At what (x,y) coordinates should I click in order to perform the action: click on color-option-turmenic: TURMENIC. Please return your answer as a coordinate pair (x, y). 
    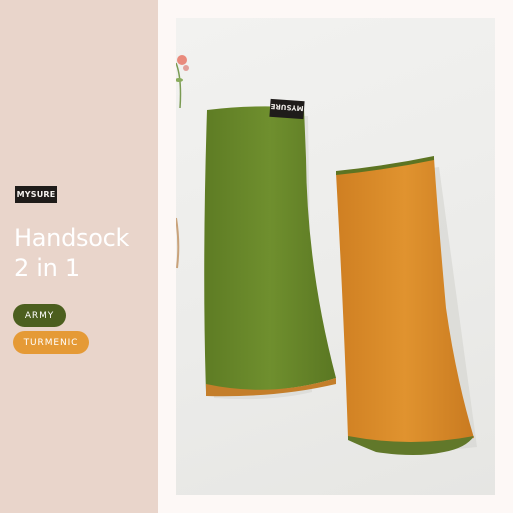
    Looking at the image, I should click on (51, 342).